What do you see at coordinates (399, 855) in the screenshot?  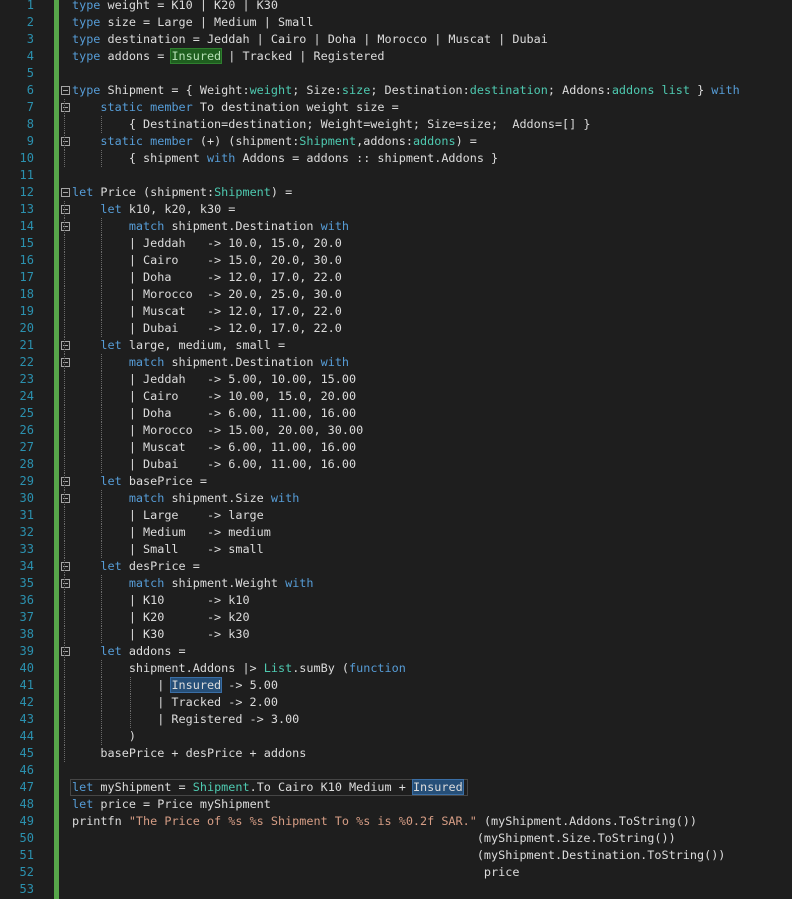 I see `code-text: (myShipment.Destination.ToString())` at bounding box center [399, 855].